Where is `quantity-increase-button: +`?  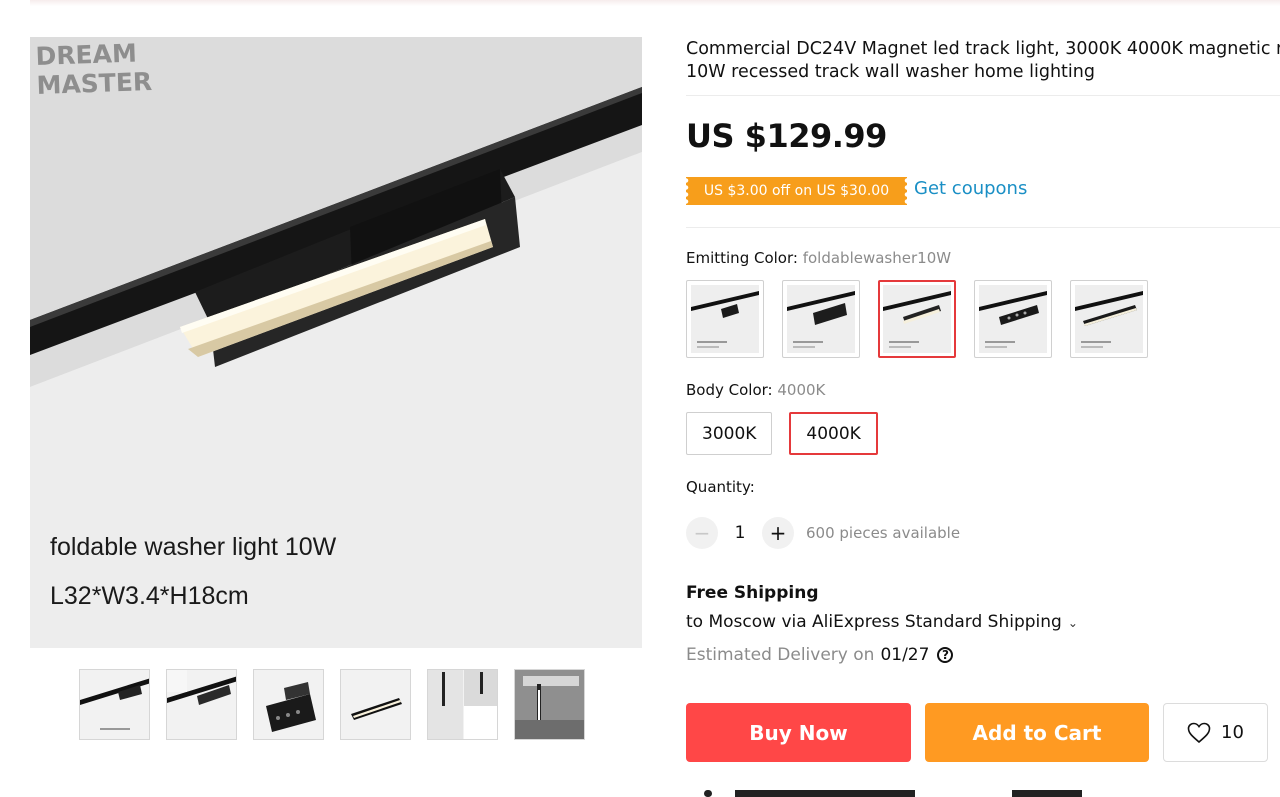
quantity-increase-button: + is located at coordinates (778, 533).